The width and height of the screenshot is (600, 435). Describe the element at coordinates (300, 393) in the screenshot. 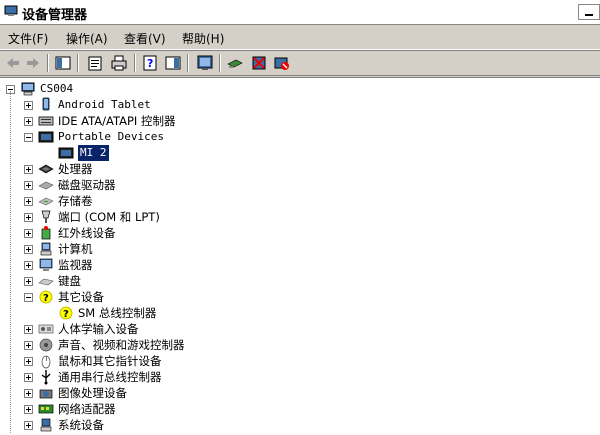

I see `tree-item: 图像处理设备` at that location.